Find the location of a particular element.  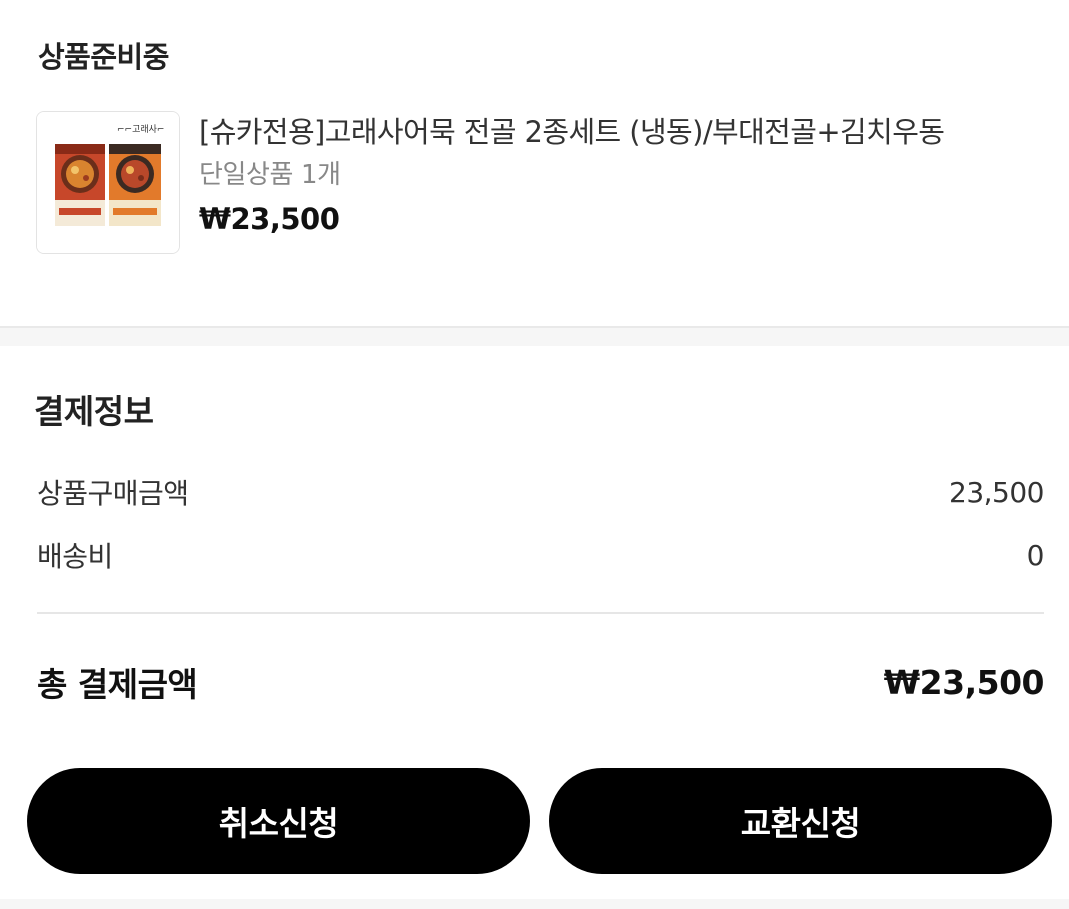

total-payment-row: 총 결제금액 ₩23,500 is located at coordinates (541, 682).